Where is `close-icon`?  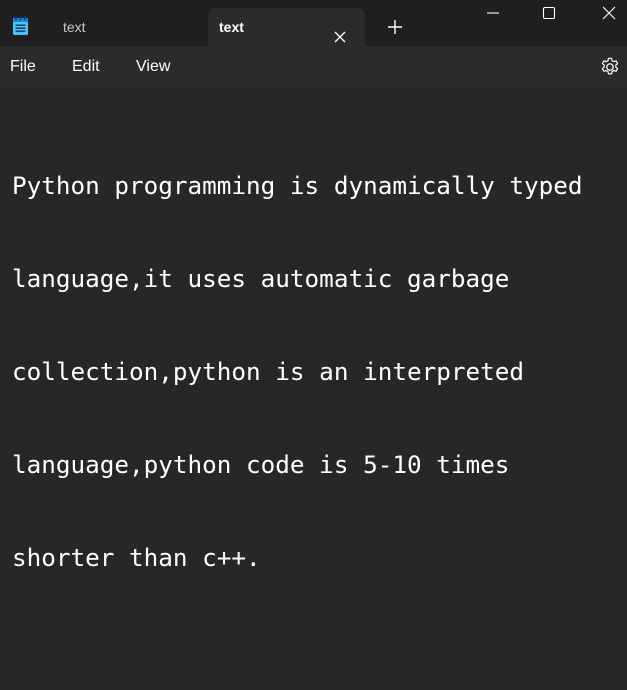 close-icon is located at coordinates (340, 31).